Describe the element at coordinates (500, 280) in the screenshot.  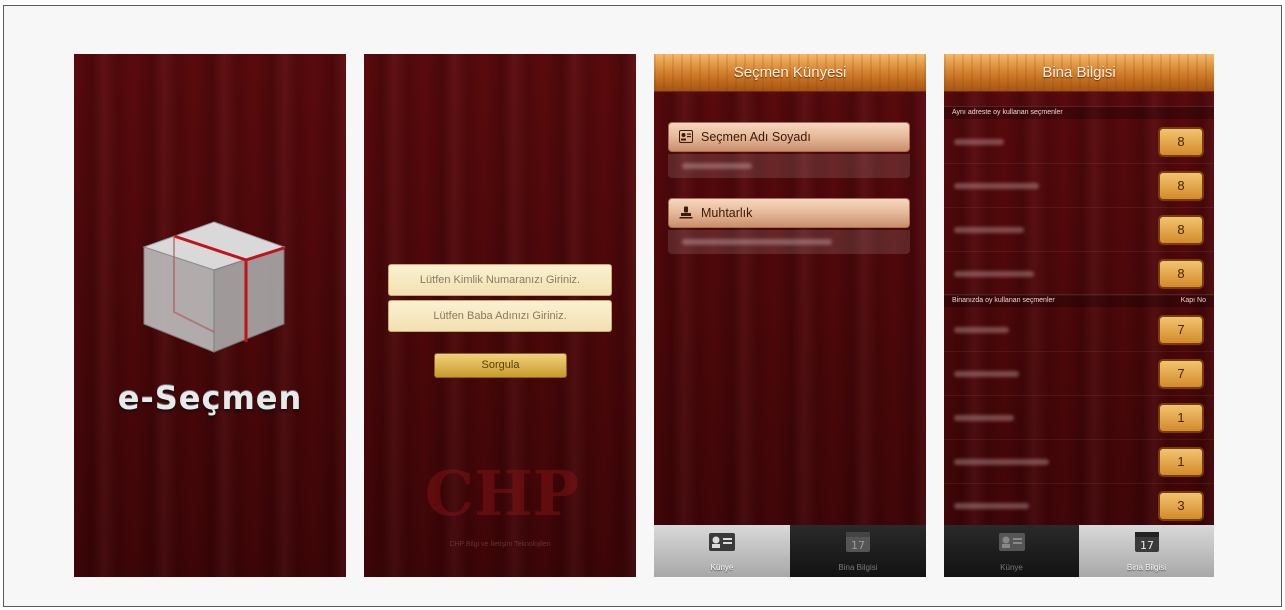
I see `kimlik-no-input: Lütfen Kimlik Numaranızı Giriniz.` at that location.